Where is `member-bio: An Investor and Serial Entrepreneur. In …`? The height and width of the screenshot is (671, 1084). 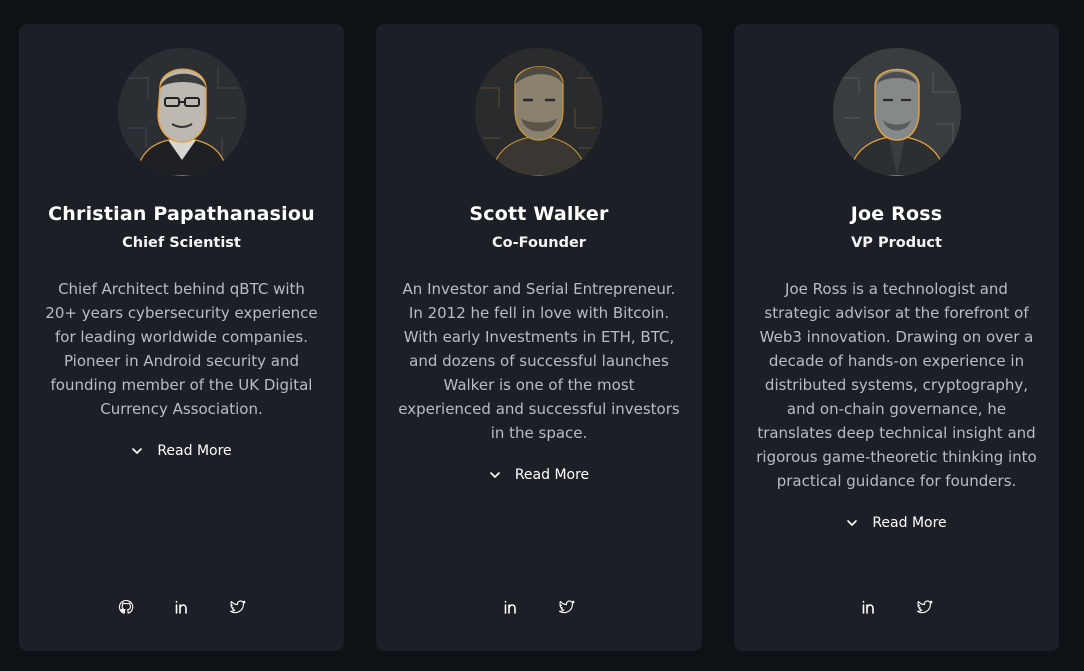 member-bio: An Investor and Serial Entrepreneur. In … is located at coordinates (539, 361).